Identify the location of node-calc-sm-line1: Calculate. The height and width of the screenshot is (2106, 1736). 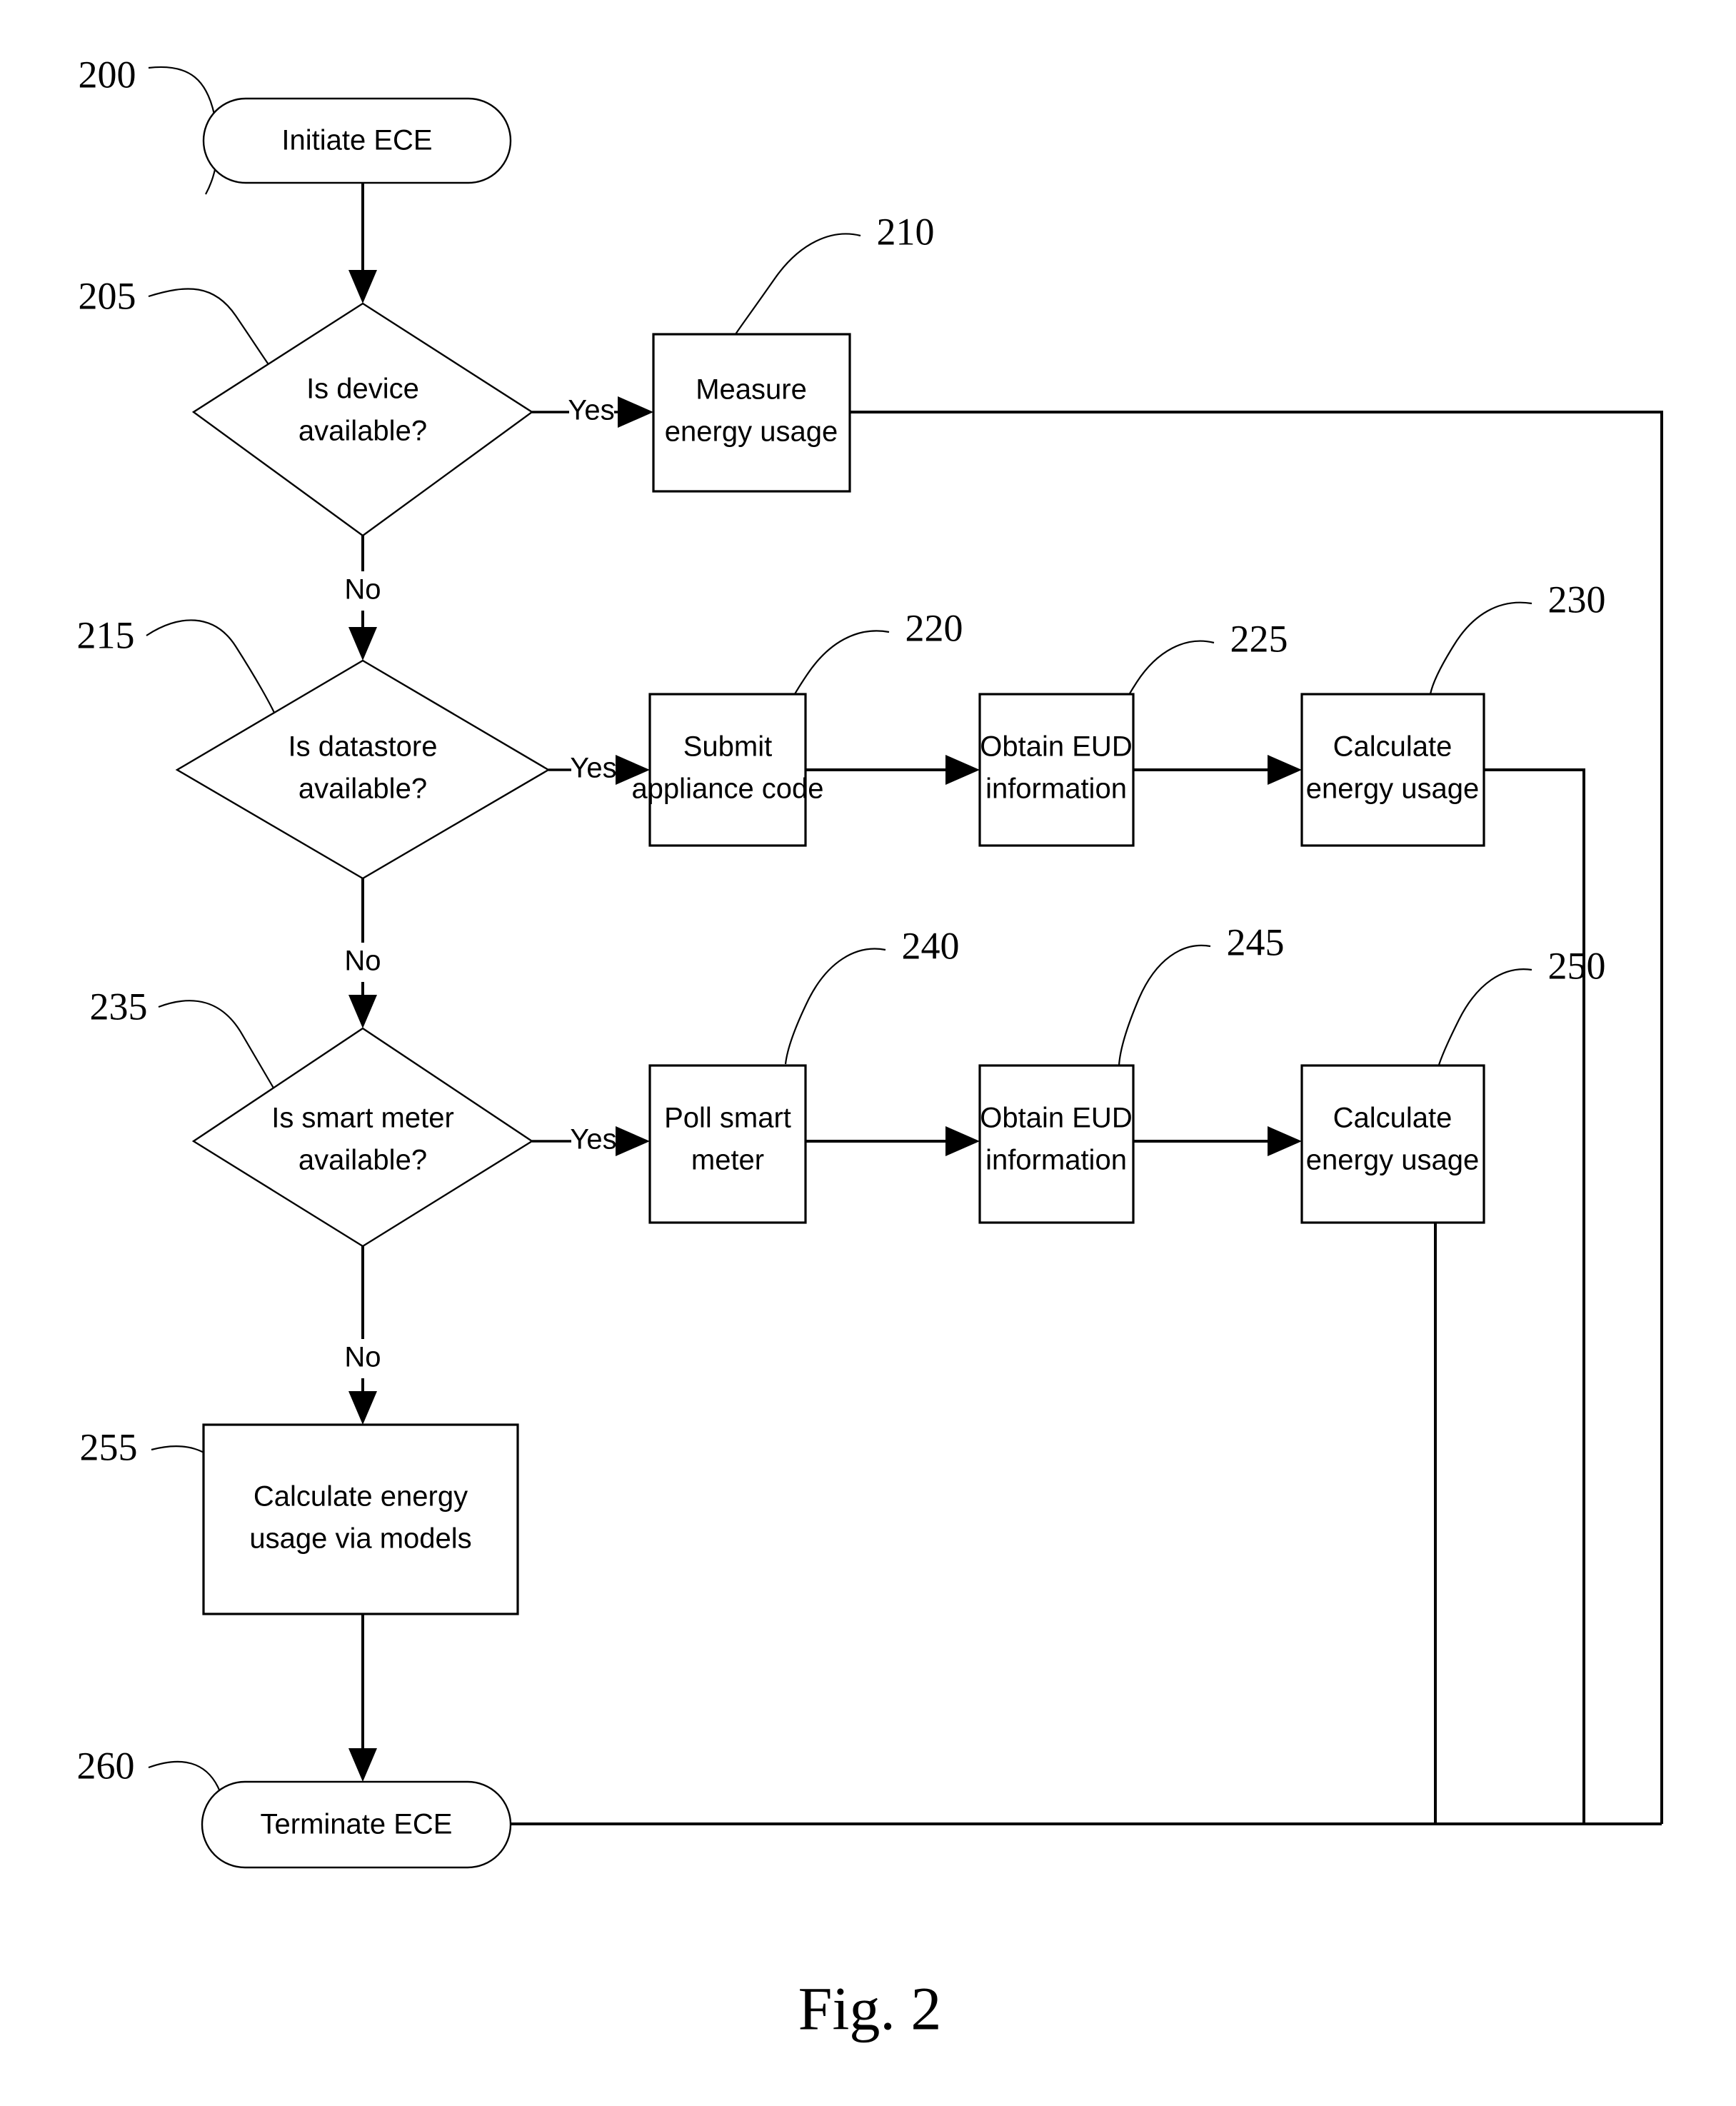
(1392, 1118).